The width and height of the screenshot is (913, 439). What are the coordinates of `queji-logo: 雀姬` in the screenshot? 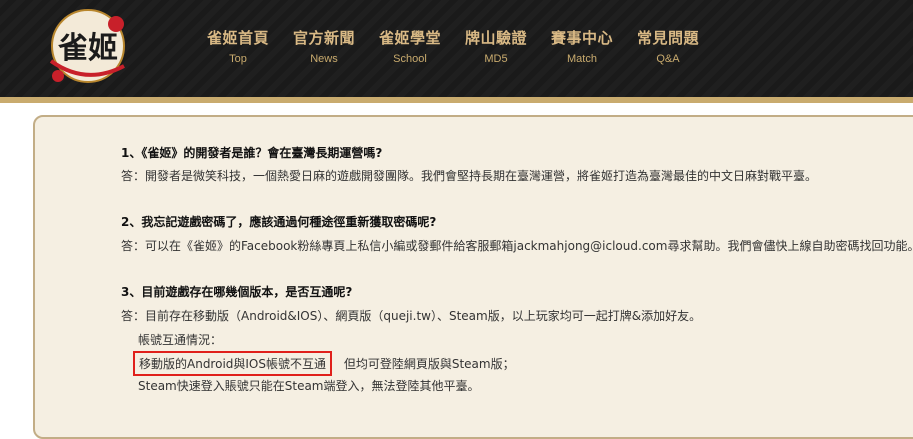 It's located at (86, 49).